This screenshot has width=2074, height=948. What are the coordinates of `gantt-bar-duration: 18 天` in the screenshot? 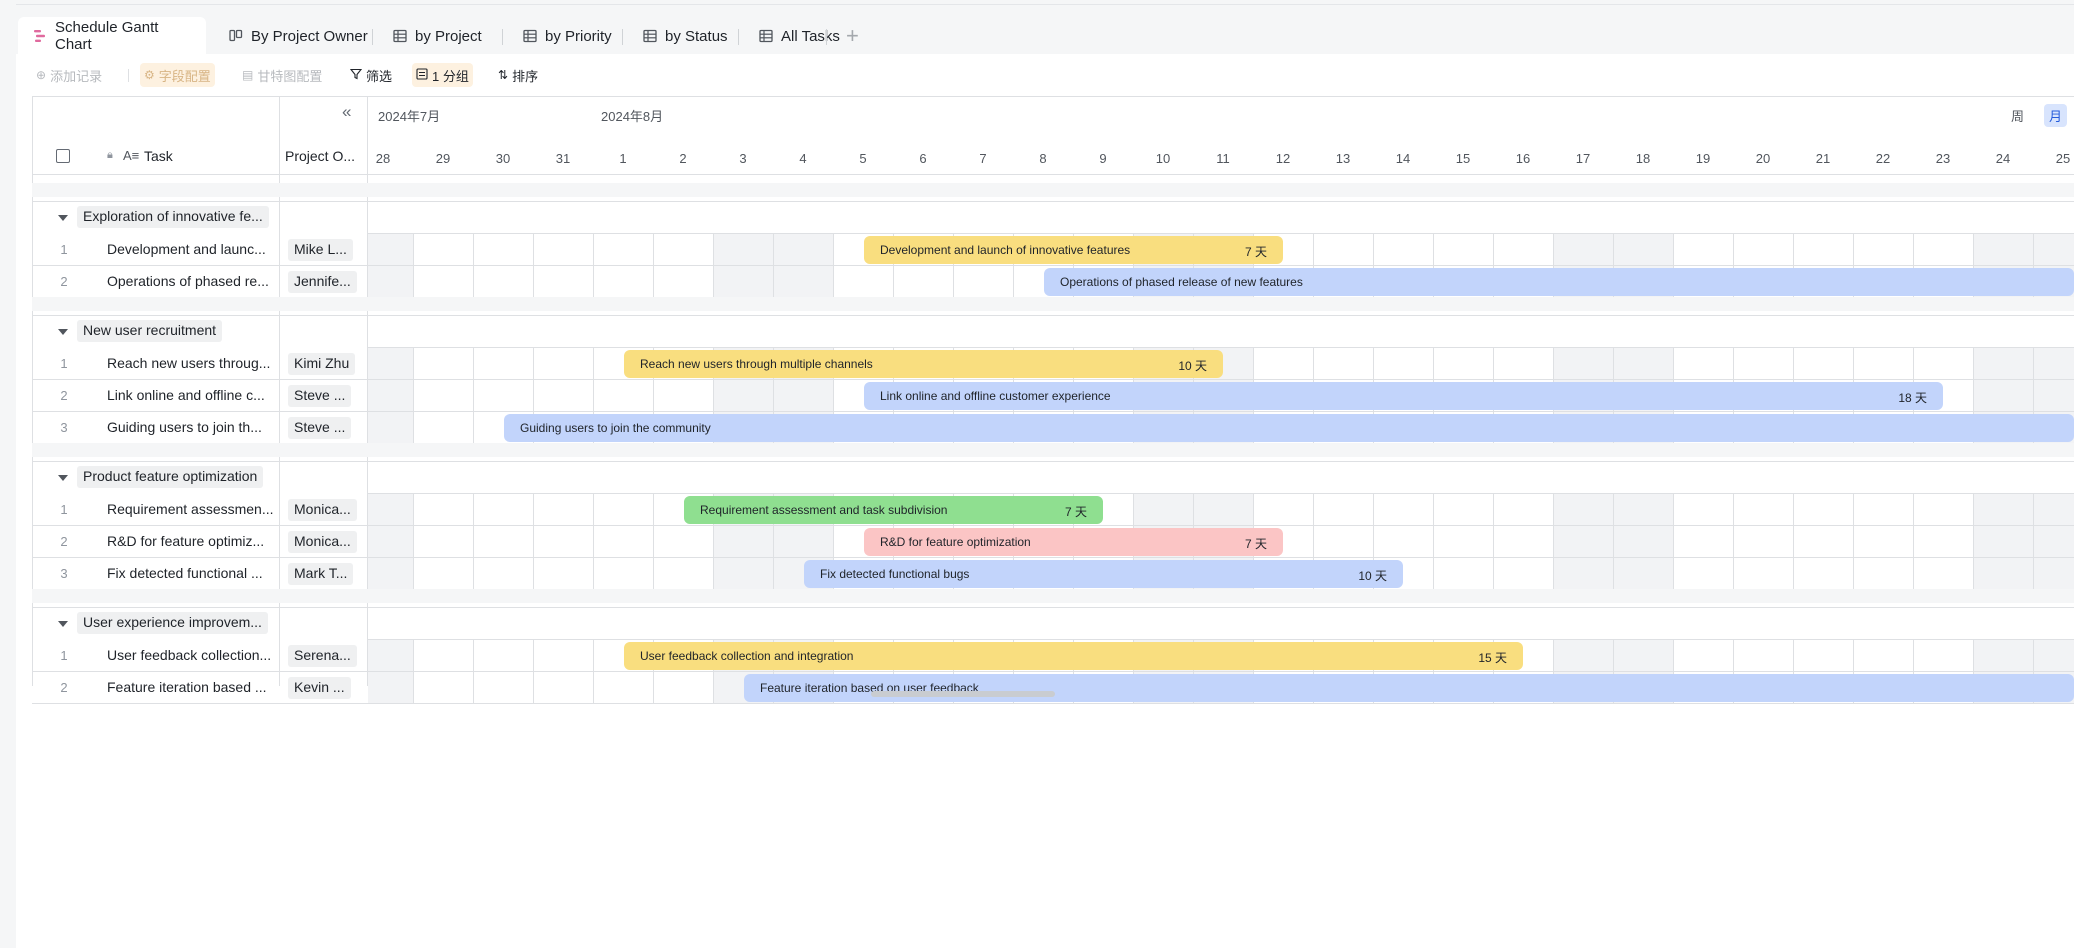 It's located at (1912, 398).